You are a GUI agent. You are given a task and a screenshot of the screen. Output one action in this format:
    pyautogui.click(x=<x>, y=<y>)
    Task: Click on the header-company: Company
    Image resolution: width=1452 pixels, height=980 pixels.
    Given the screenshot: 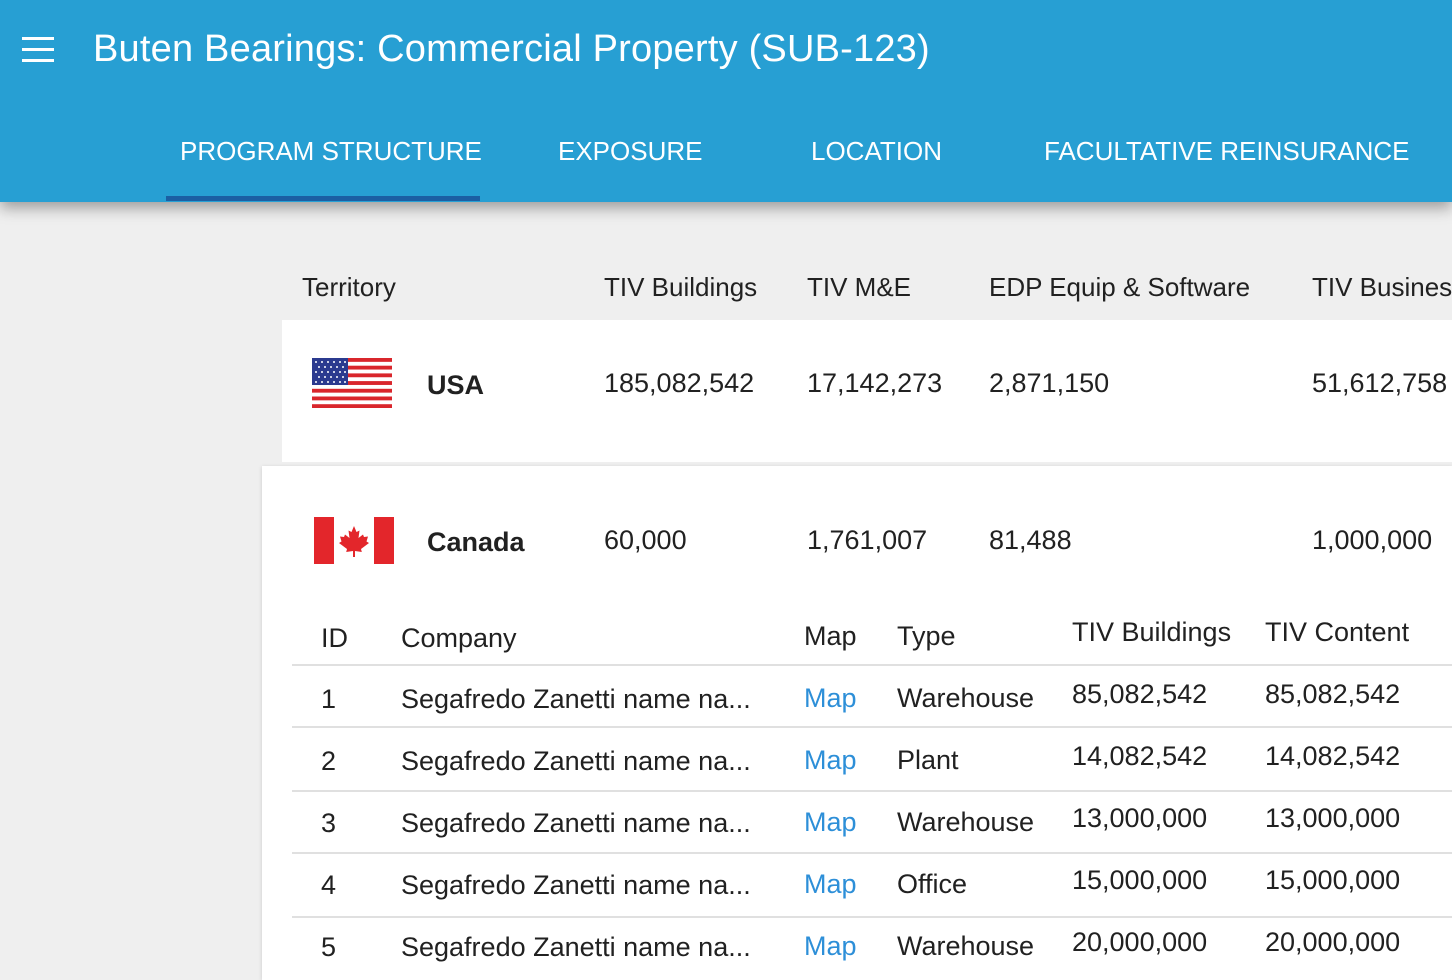 What is the action you would take?
    pyautogui.click(x=459, y=638)
    